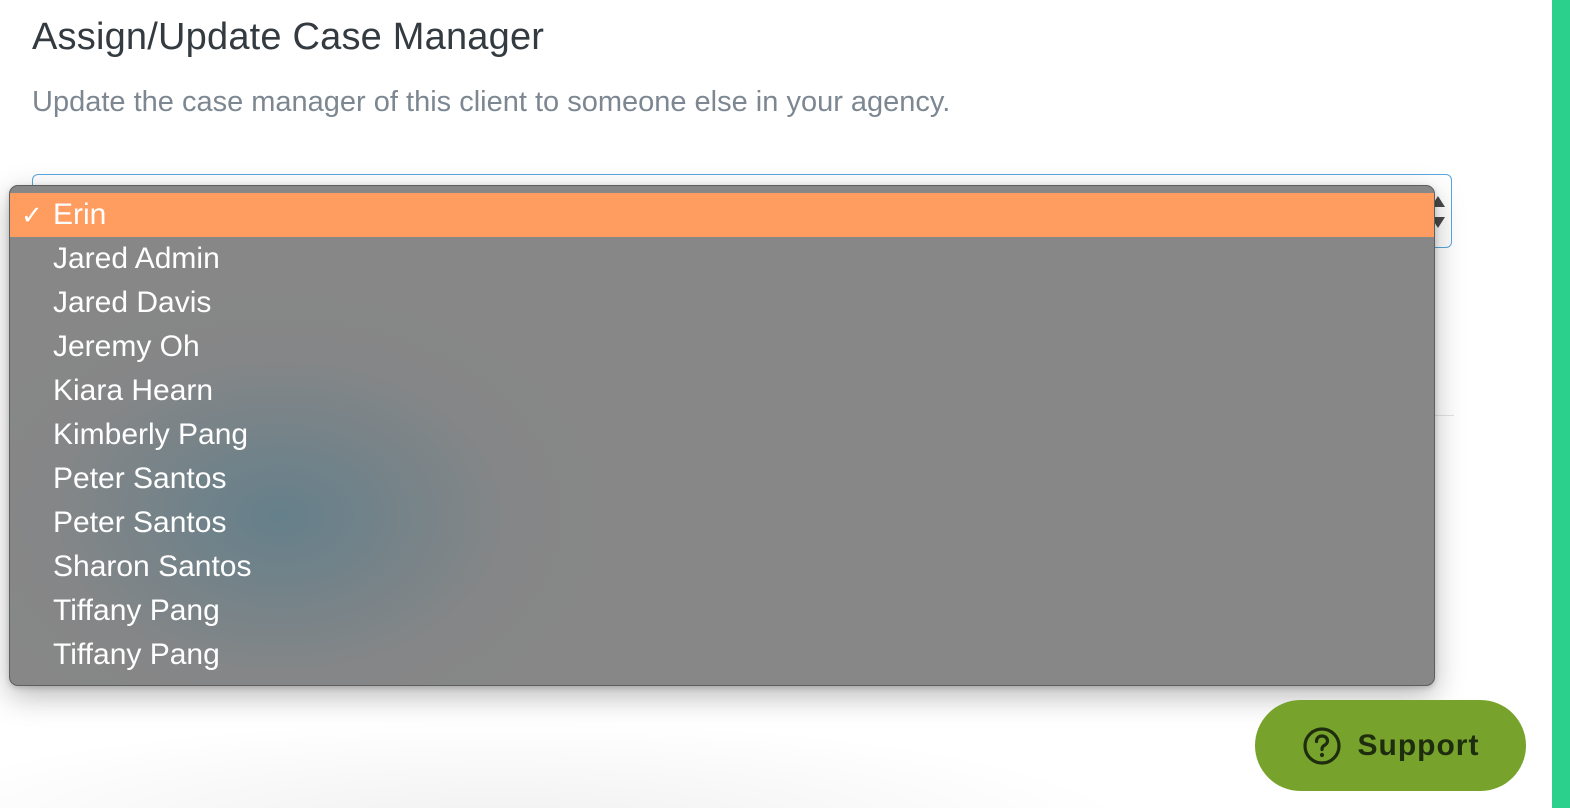  What do you see at coordinates (132, 302) in the screenshot?
I see `dropdown-option-label: Jared Davis` at bounding box center [132, 302].